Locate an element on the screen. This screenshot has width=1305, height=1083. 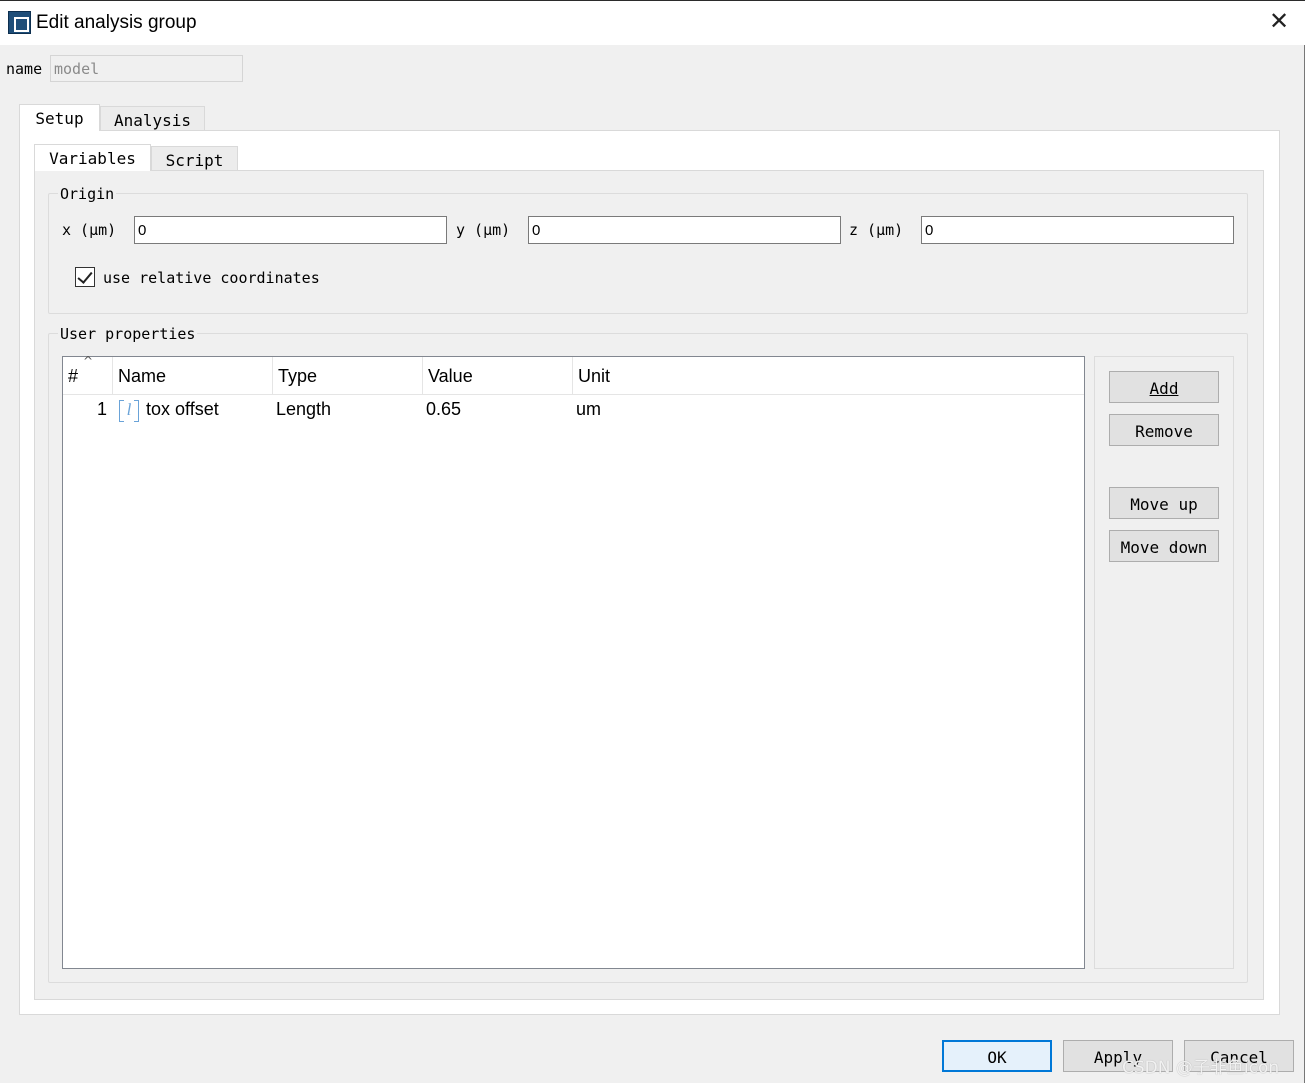
origin-group is located at coordinates (648, 253).